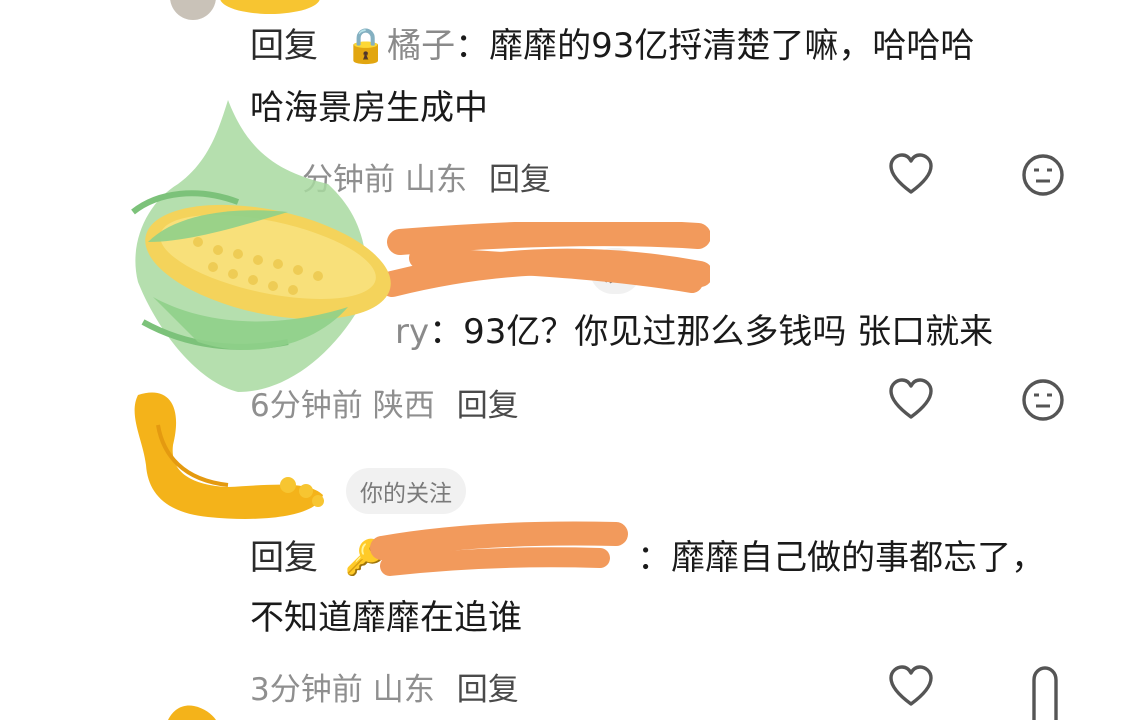  I want to click on comment-text: 93亿？你见过那么多钱吗 张口就来, so click(728, 332).